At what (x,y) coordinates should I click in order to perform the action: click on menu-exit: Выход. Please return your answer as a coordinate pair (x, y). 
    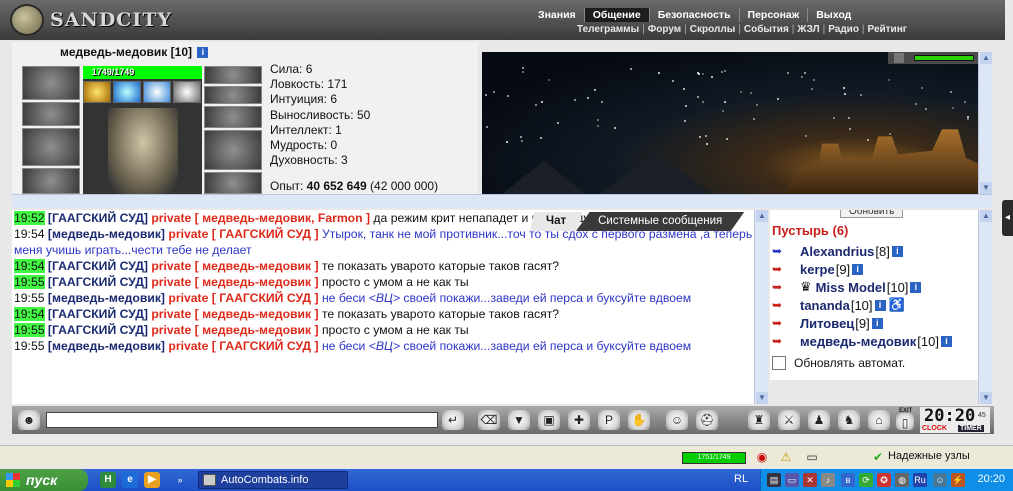
    Looking at the image, I should click on (833, 15).